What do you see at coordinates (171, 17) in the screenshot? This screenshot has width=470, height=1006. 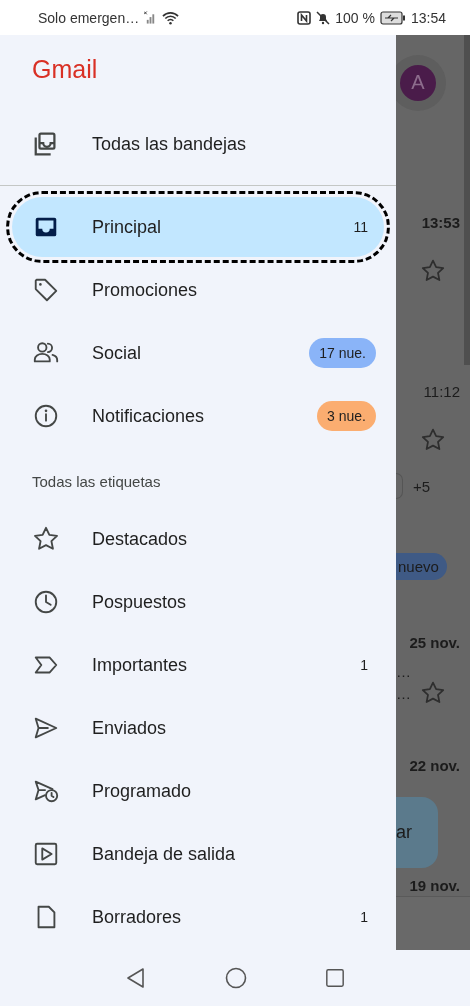 I see `wifi-icon` at bounding box center [171, 17].